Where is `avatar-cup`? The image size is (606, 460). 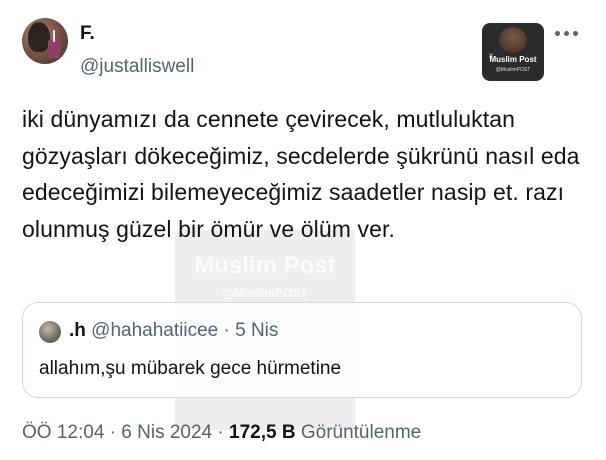 avatar-cup is located at coordinates (54, 49).